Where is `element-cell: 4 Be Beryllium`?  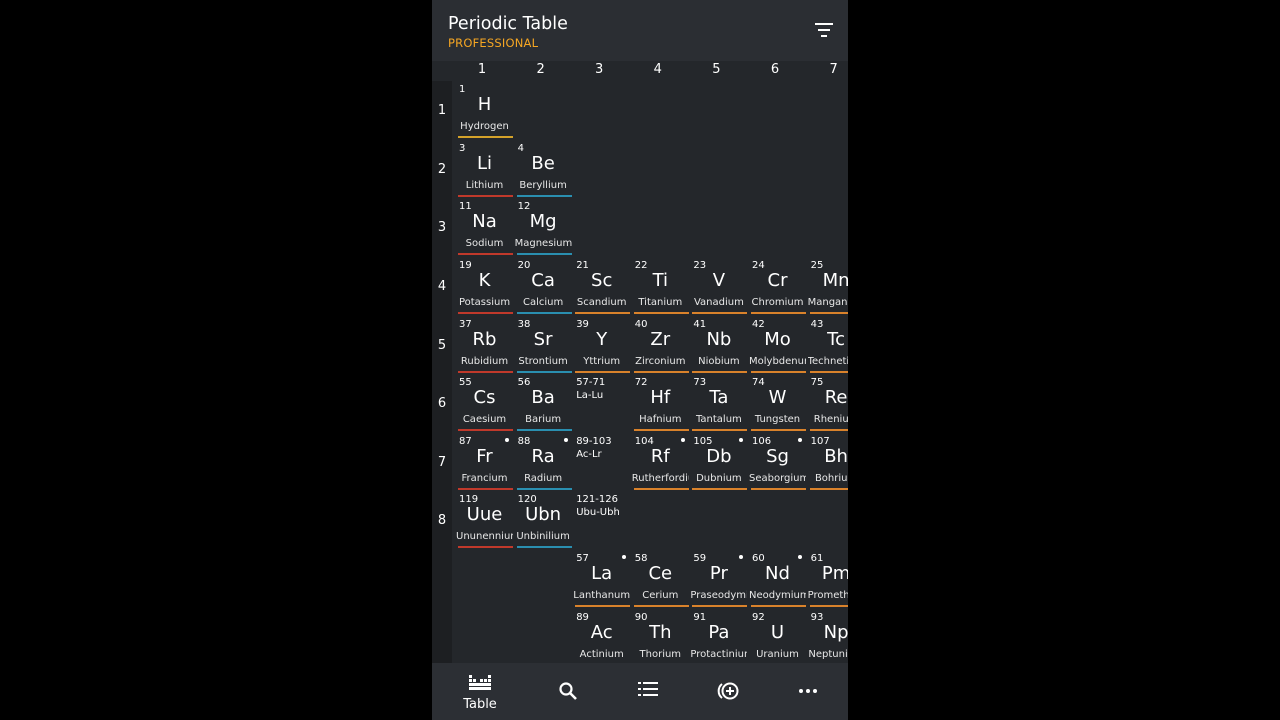
element-cell: 4 Be Beryllium is located at coordinates (543, 169).